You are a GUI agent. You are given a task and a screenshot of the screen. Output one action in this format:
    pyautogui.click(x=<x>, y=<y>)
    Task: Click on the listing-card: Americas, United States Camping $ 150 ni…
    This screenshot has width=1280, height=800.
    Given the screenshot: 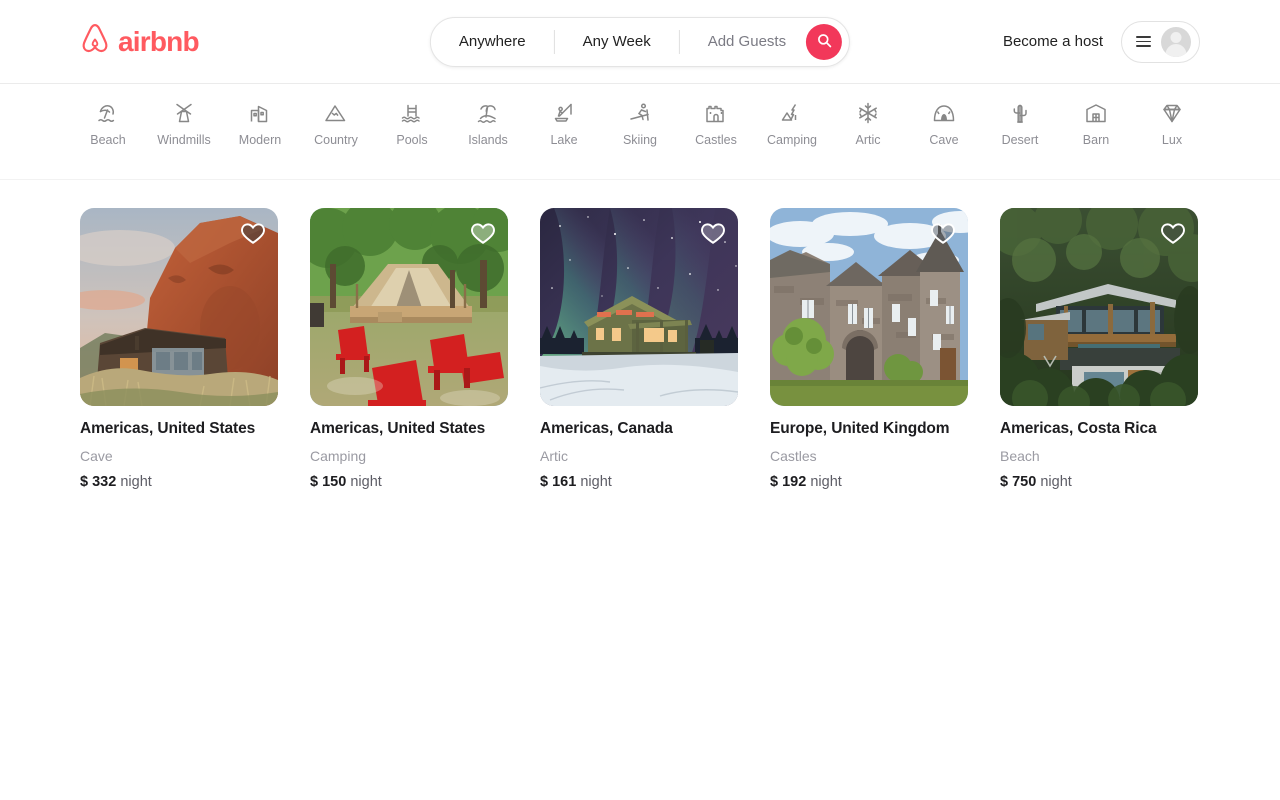 What is the action you would take?
    pyautogui.click(x=409, y=349)
    